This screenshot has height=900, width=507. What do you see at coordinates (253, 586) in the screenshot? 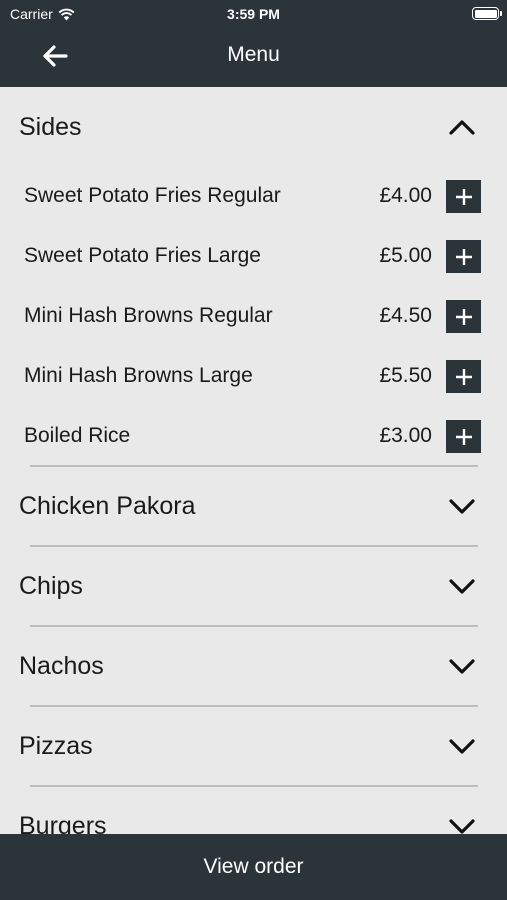
I see `section-header-chips: Chips` at bounding box center [253, 586].